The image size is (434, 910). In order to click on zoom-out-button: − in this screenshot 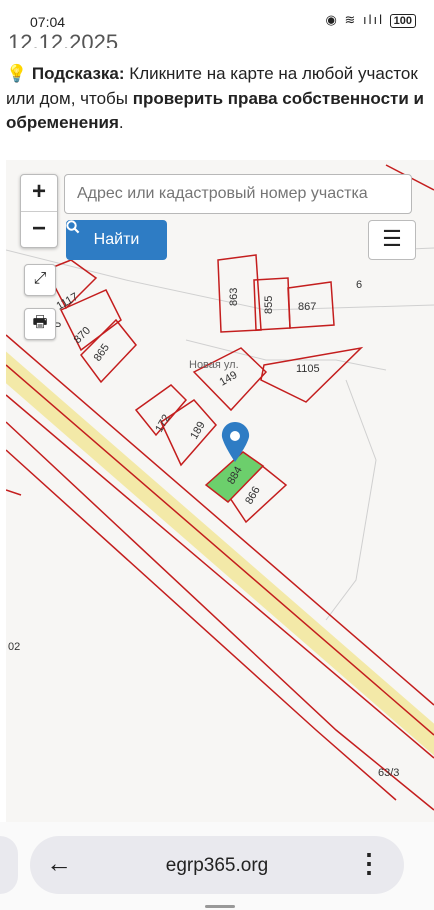, I will do `click(39, 230)`.